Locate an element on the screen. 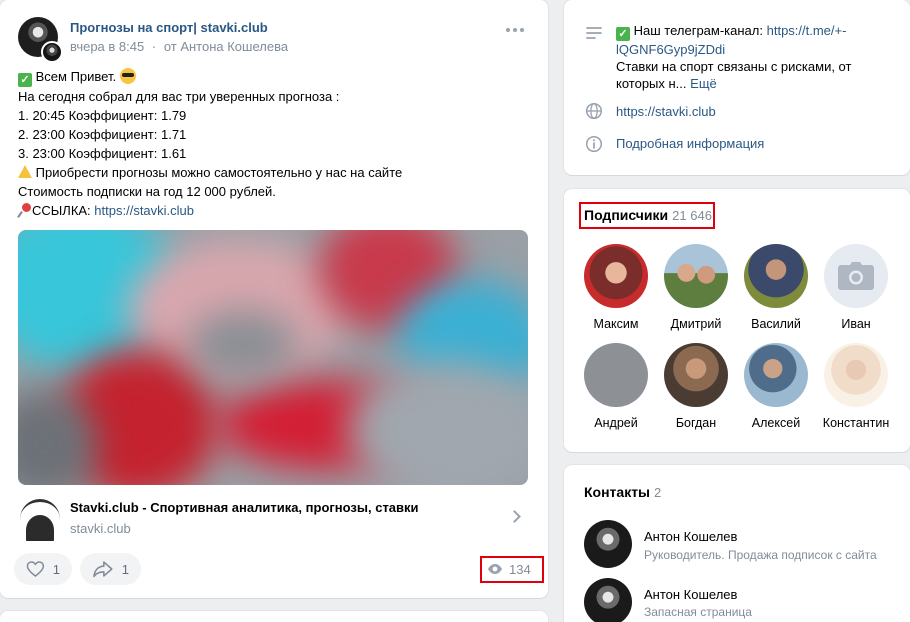 The image size is (910, 622). text-lines-icon is located at coordinates (594, 33).